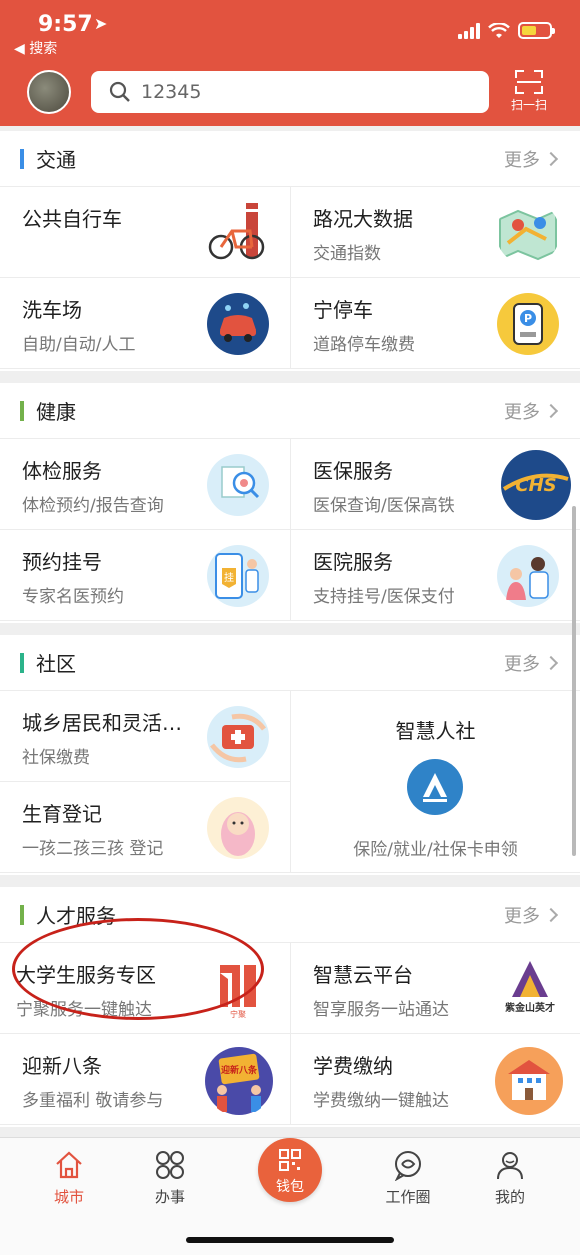 The image size is (580, 1255). Describe the element at coordinates (145, 232) in the screenshot. I see `service-tile: 公共自行车` at that location.